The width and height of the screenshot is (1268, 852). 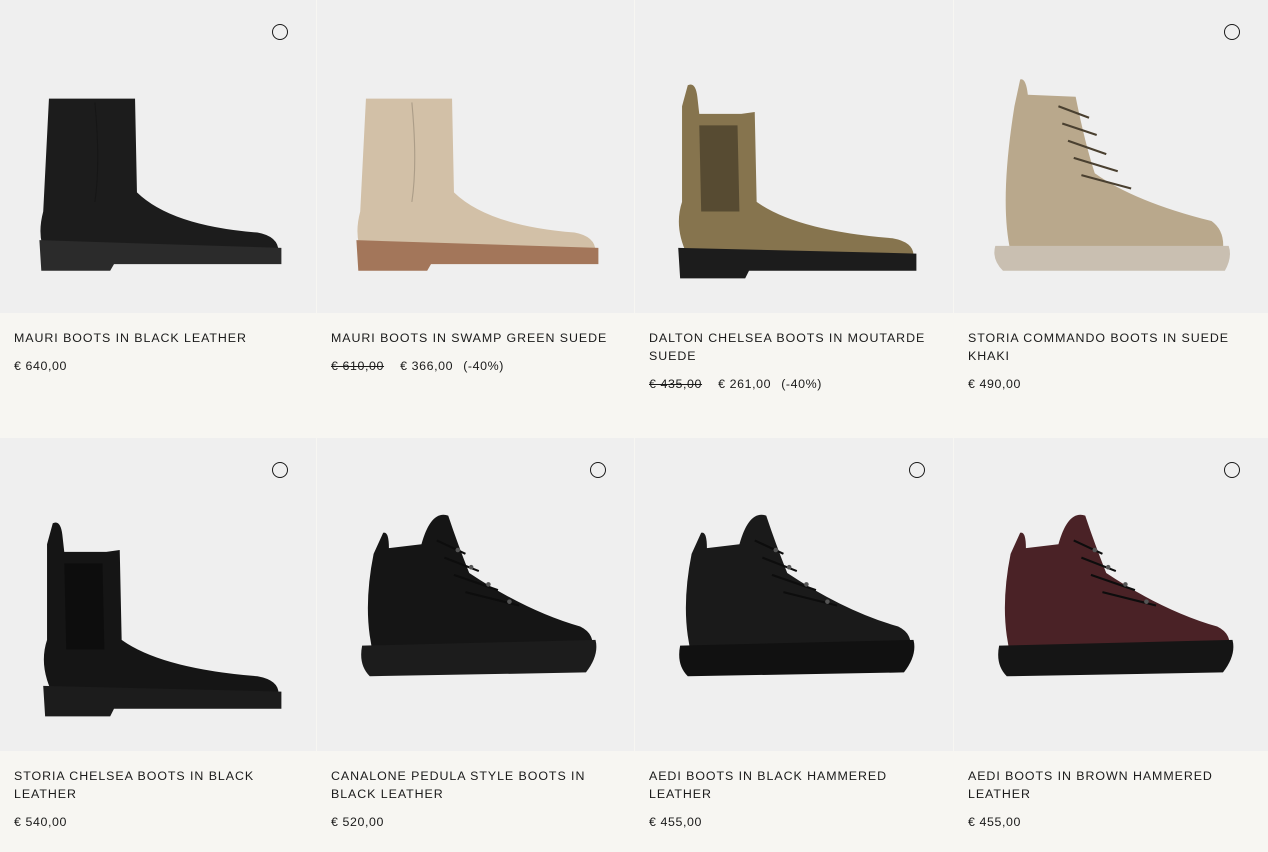 I want to click on product-price-row: € 490,00, so click(x=1111, y=384).